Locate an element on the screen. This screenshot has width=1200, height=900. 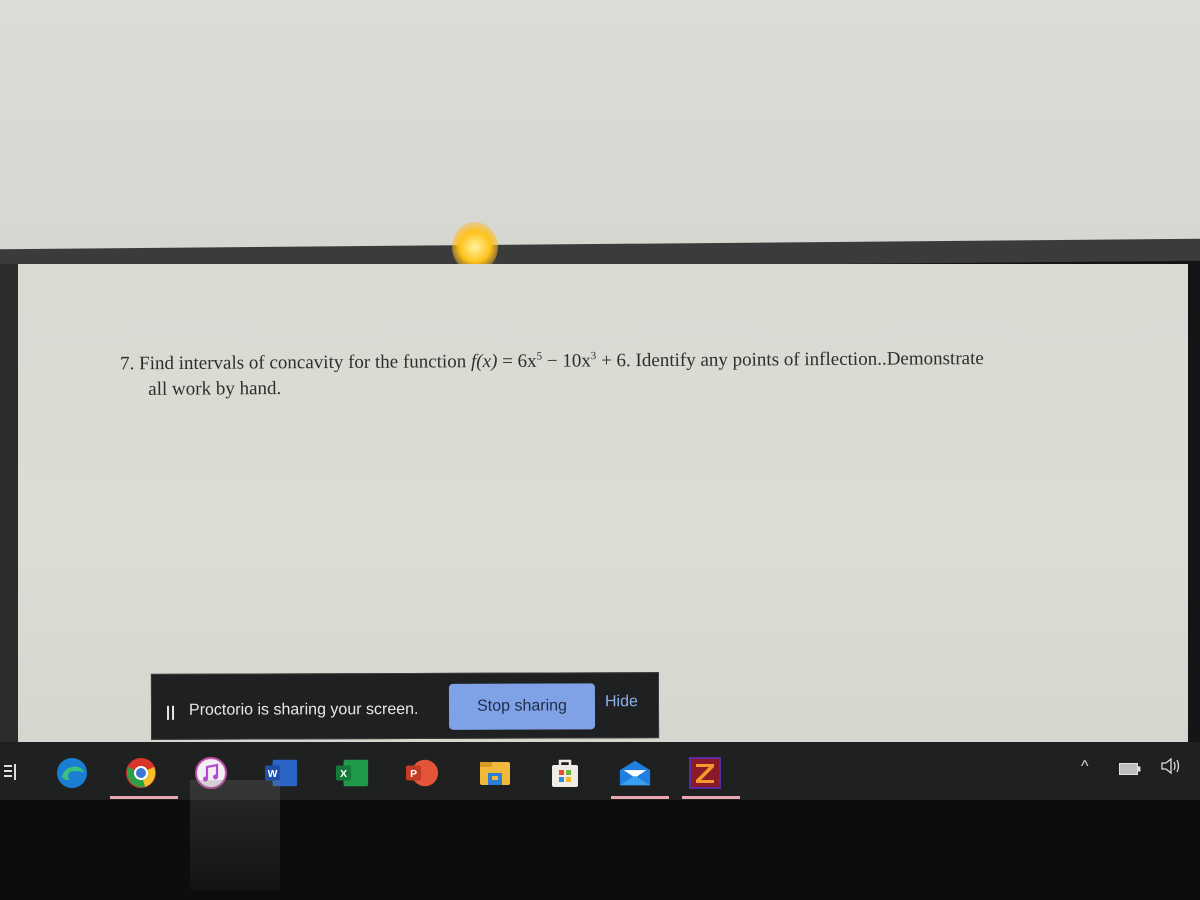
file-explorer-icon is located at coordinates (495, 773).